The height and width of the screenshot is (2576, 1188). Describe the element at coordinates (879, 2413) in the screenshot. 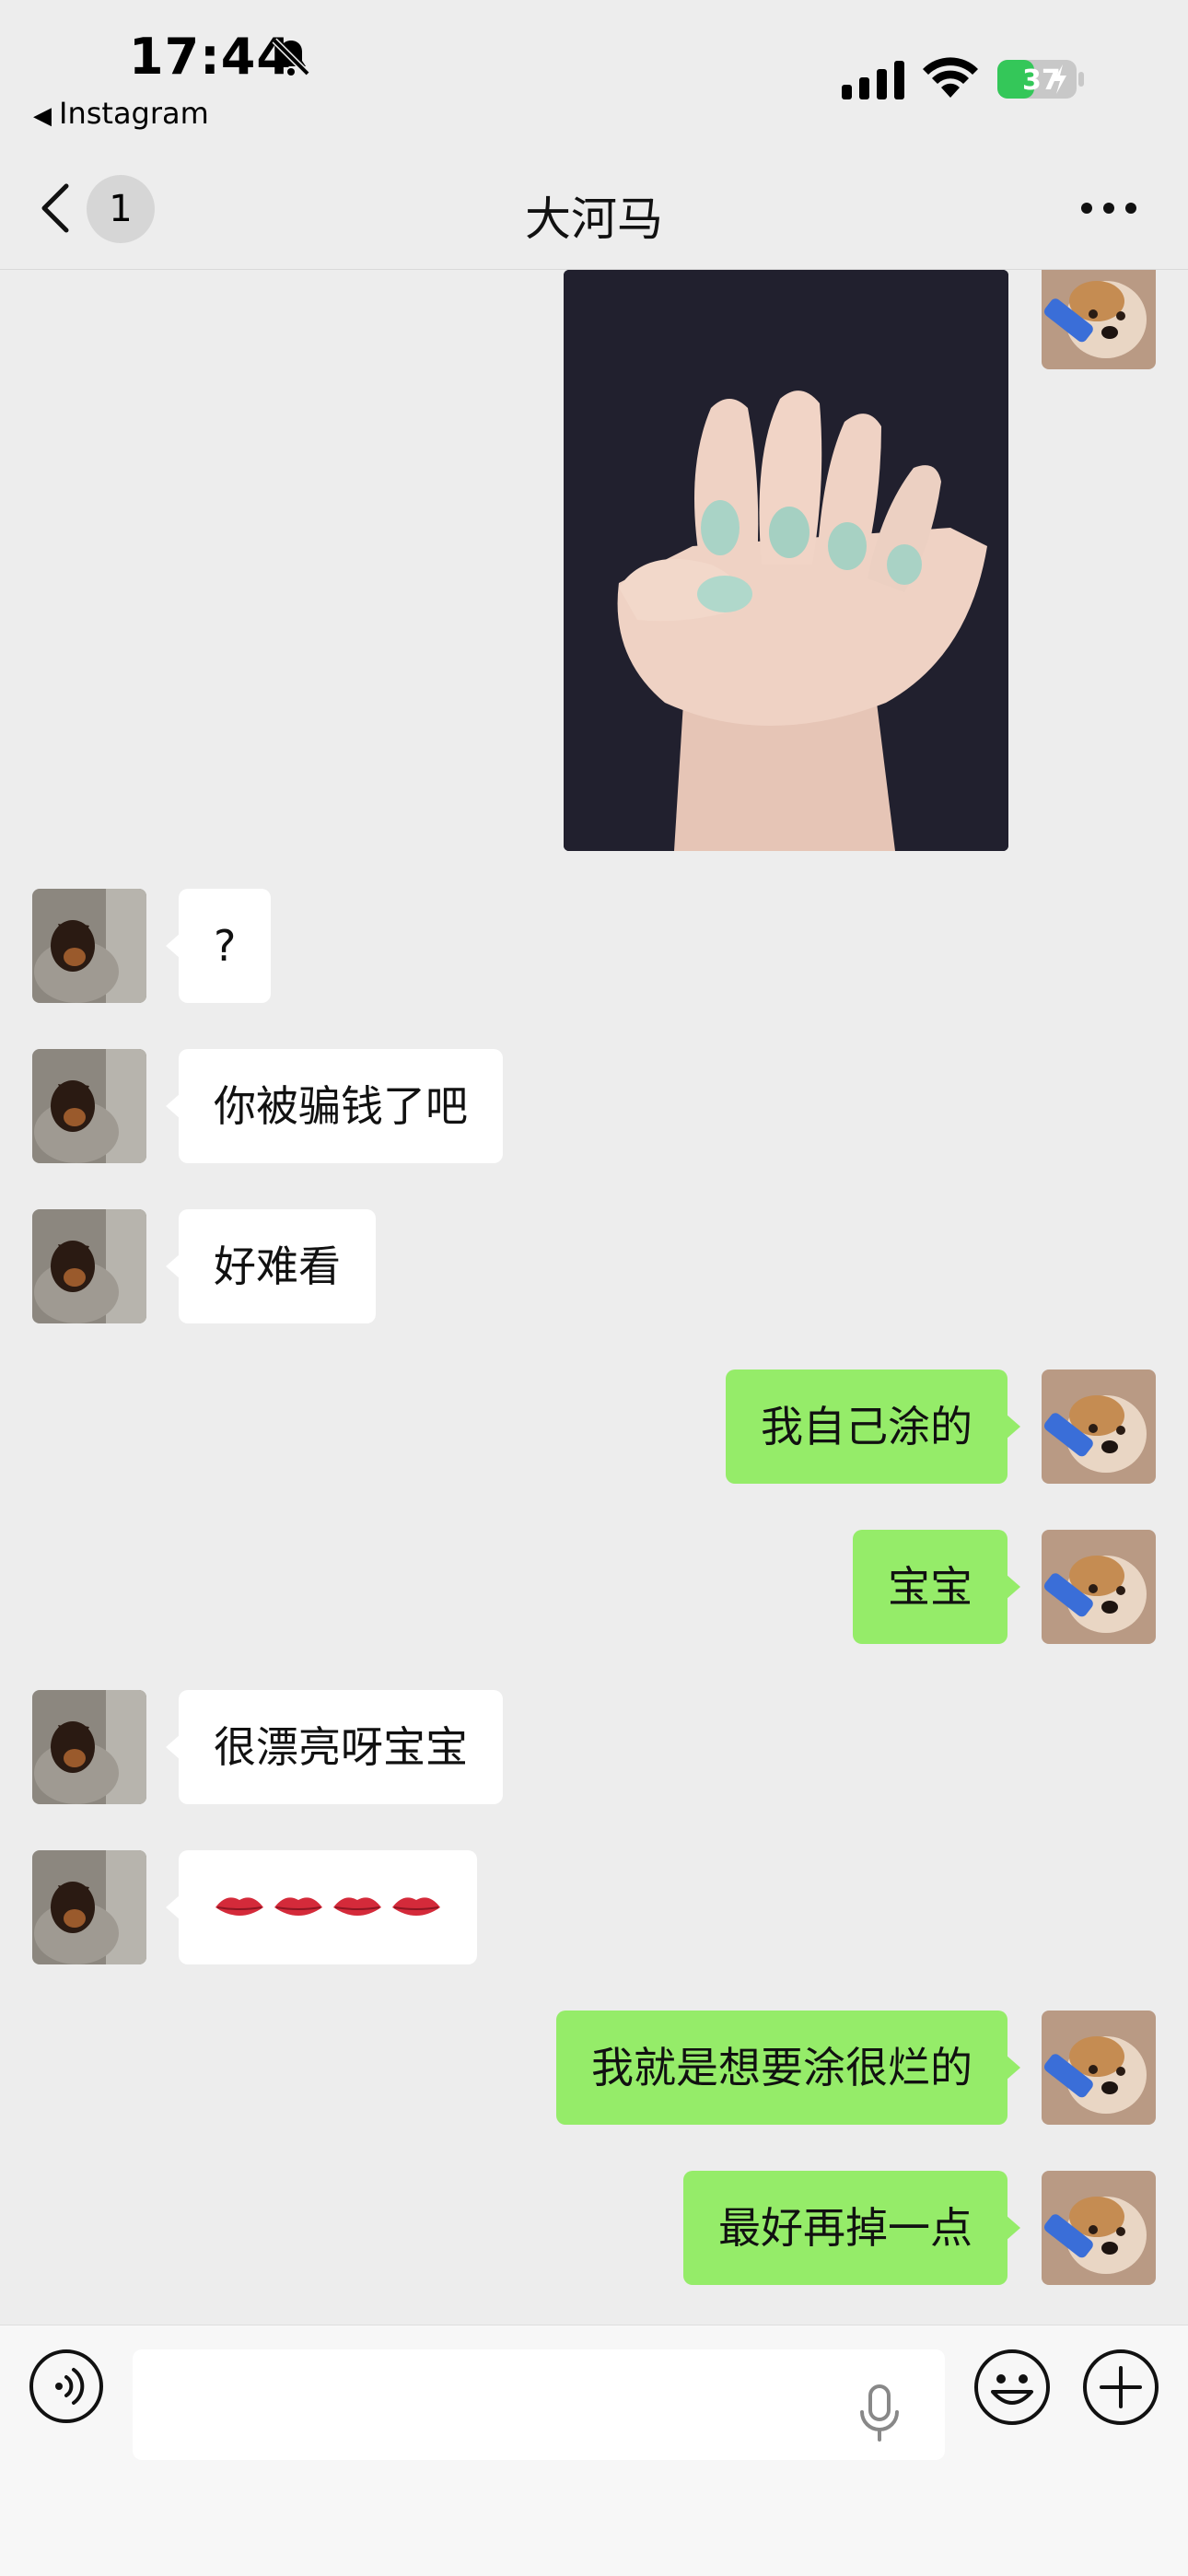

I see `mic-icon` at that location.